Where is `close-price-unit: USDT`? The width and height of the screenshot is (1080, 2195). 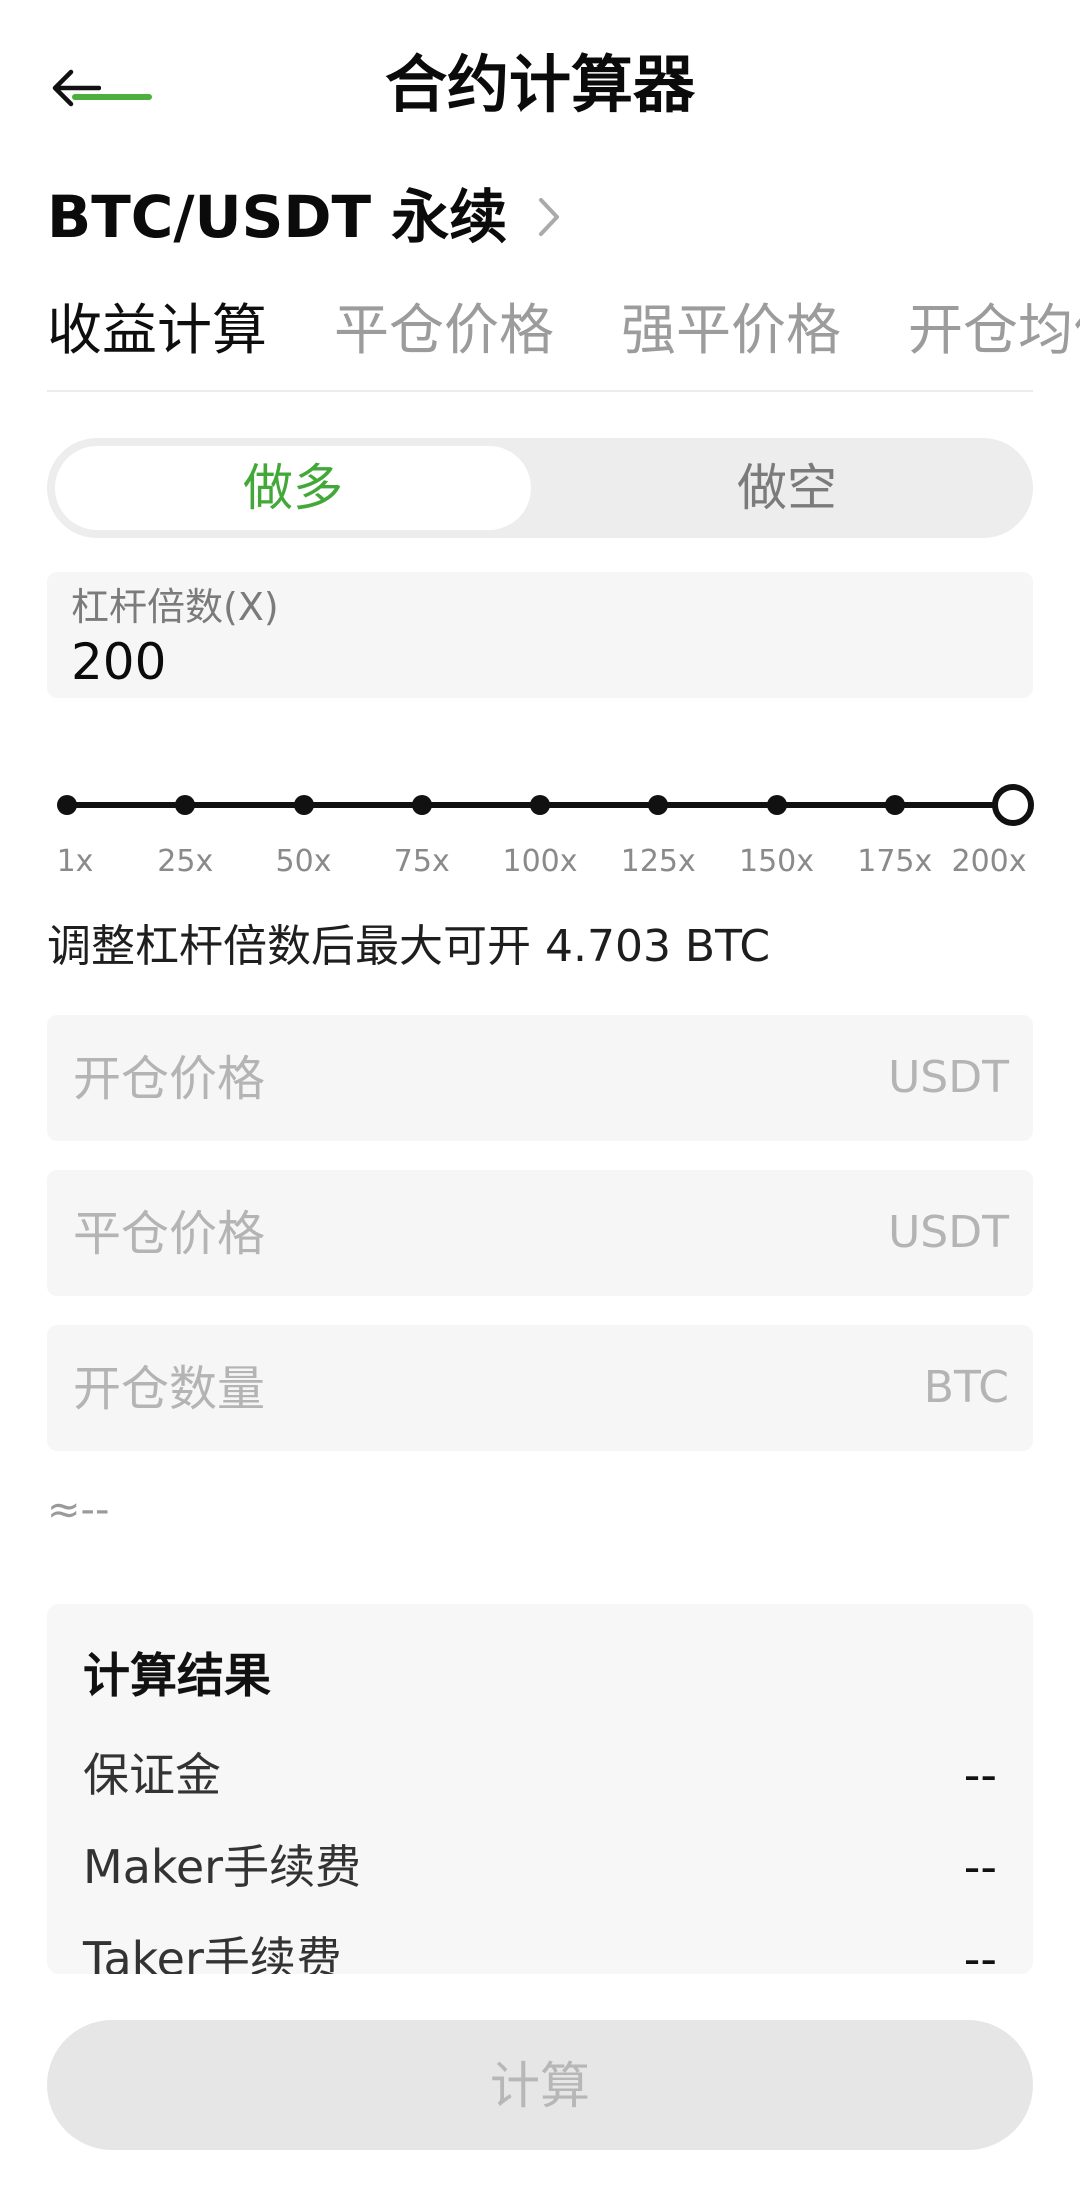 close-price-unit: USDT is located at coordinates (948, 1232).